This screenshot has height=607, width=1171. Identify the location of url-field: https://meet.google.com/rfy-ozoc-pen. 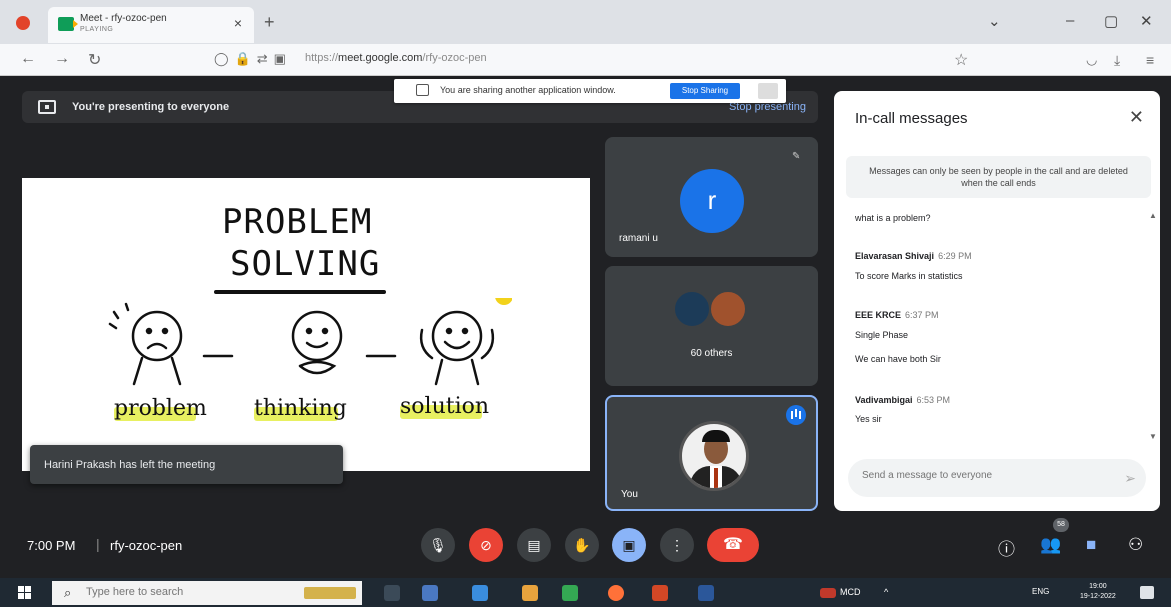
(396, 58).